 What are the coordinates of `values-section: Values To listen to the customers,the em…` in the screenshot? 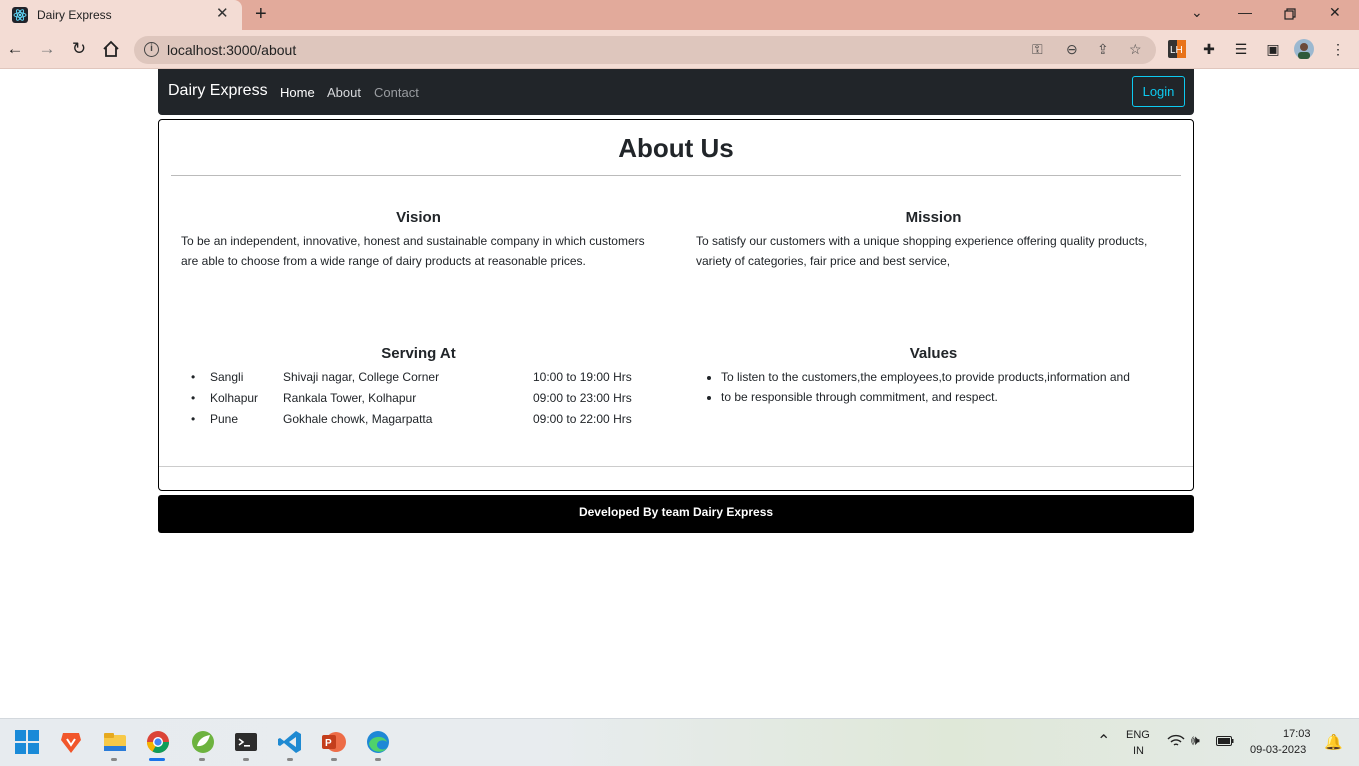 It's located at (933, 376).